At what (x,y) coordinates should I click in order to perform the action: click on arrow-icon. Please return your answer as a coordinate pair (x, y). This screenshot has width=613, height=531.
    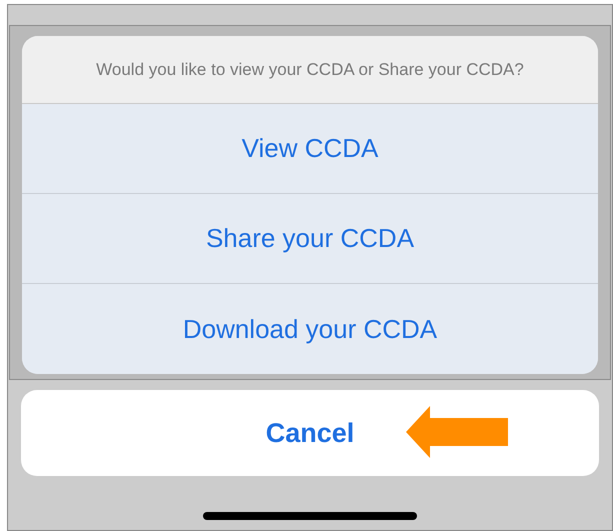
    Looking at the image, I should click on (458, 432).